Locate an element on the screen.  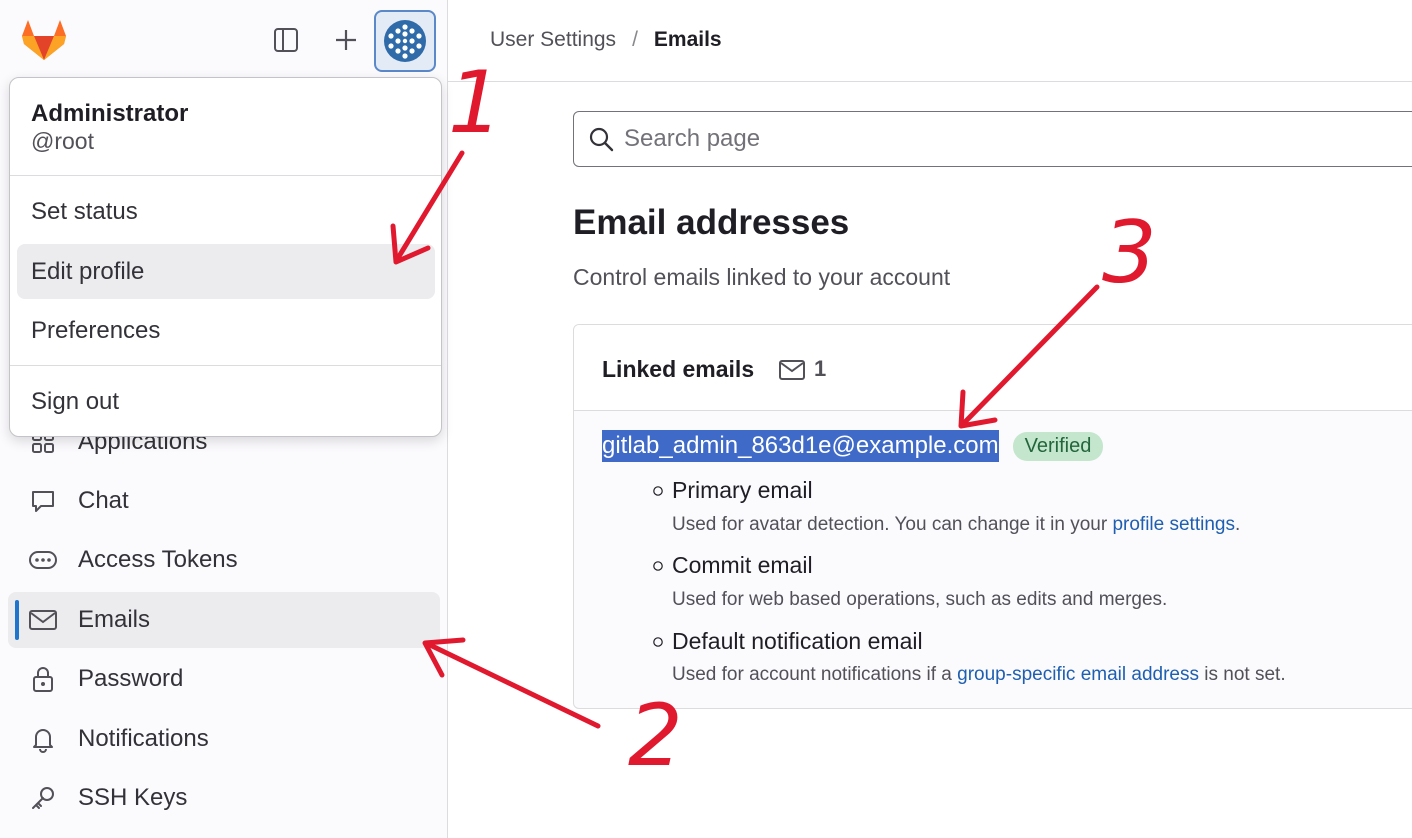
sidebar-item-emails: Emails is located at coordinates (224, 620).